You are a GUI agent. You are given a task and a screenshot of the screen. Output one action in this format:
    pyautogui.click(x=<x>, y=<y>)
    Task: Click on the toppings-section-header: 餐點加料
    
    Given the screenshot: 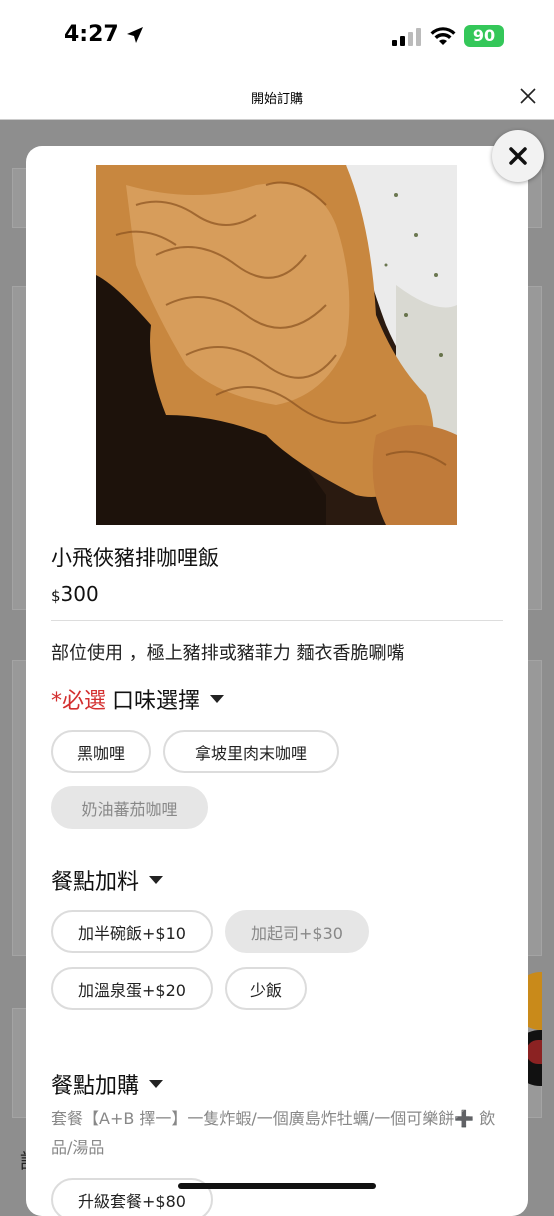 What is the action you would take?
    pyautogui.click(x=107, y=880)
    